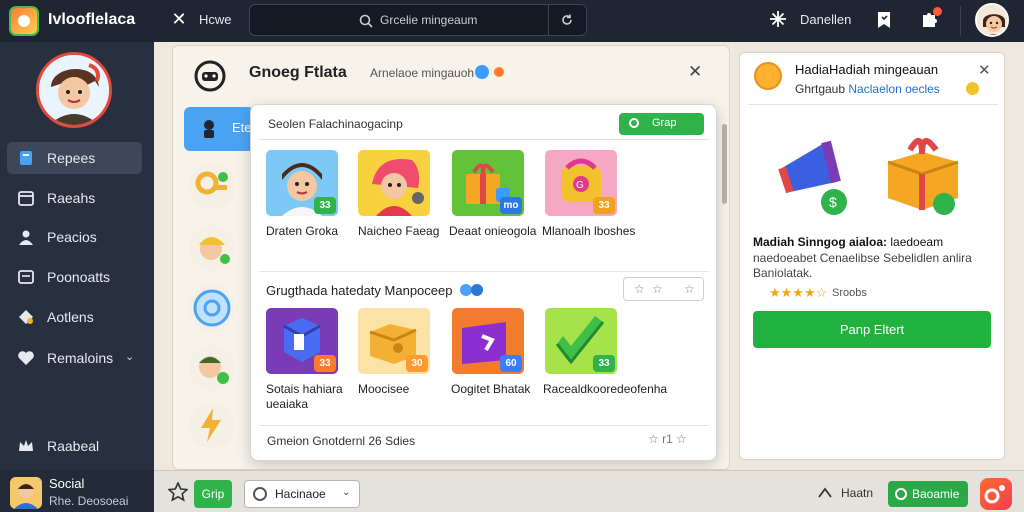 The height and width of the screenshot is (512, 1024). Describe the element at coordinates (812, 177) in the screenshot. I see `megaphone-icon: $` at that location.